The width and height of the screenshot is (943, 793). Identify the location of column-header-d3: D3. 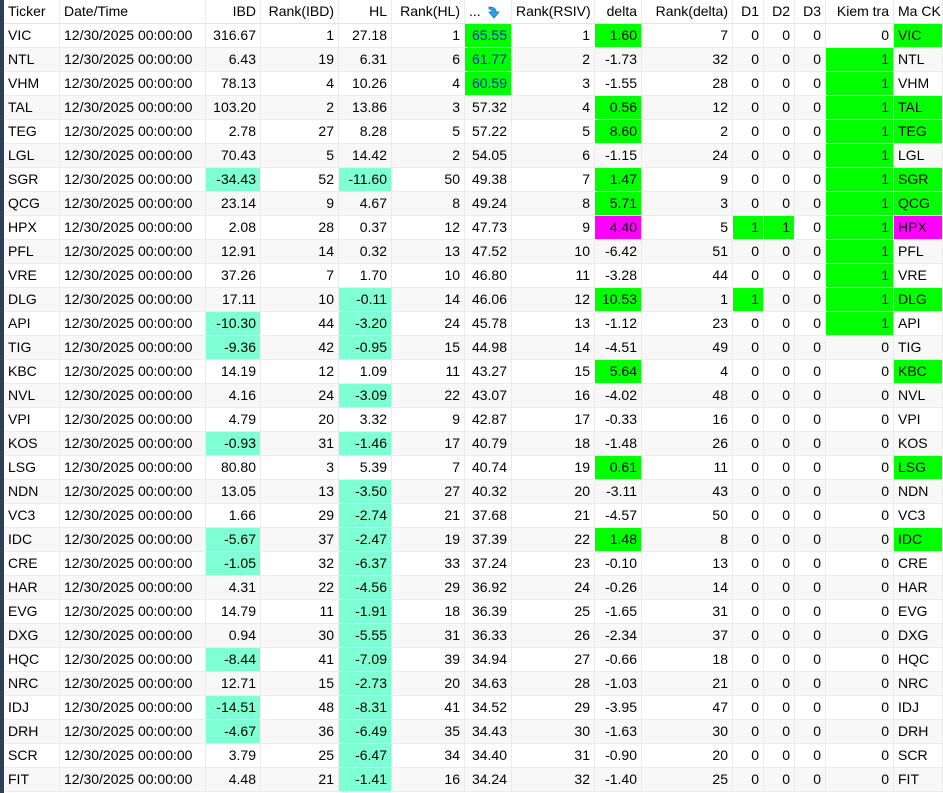
(810, 12).